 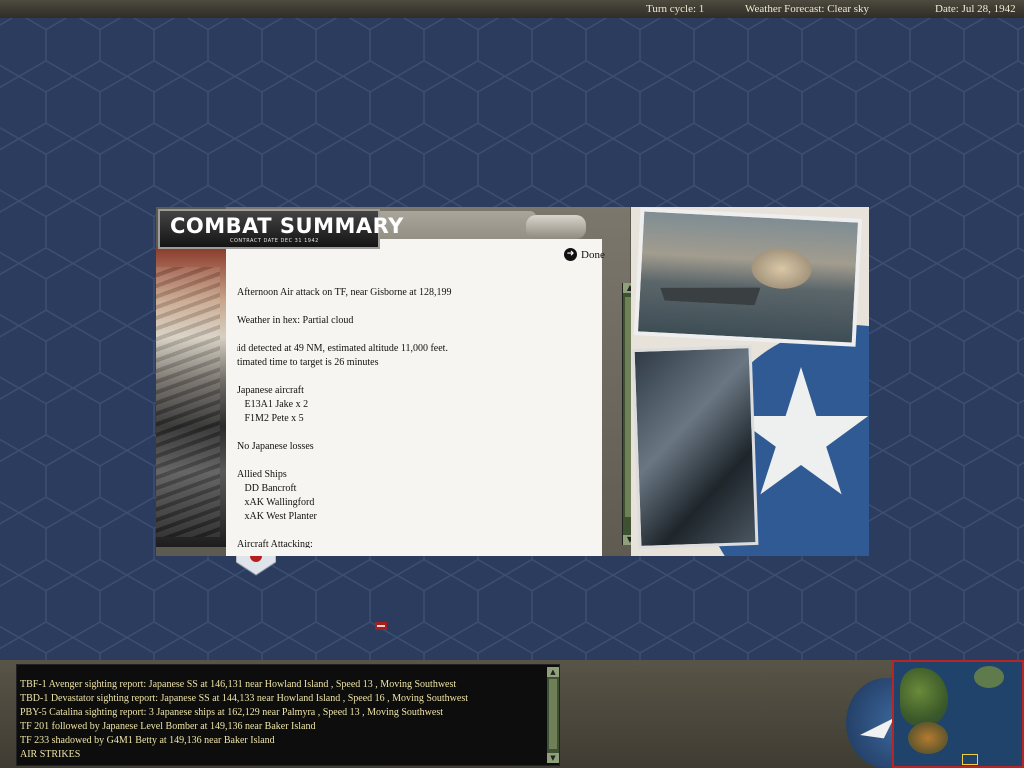 What do you see at coordinates (275, 446) in the screenshot?
I see `report-line: No Japanese losses` at bounding box center [275, 446].